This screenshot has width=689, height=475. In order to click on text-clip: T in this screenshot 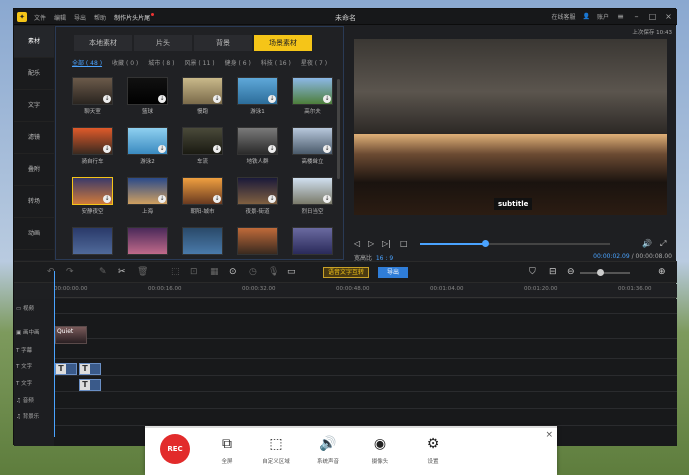, I will do `click(90, 385)`.